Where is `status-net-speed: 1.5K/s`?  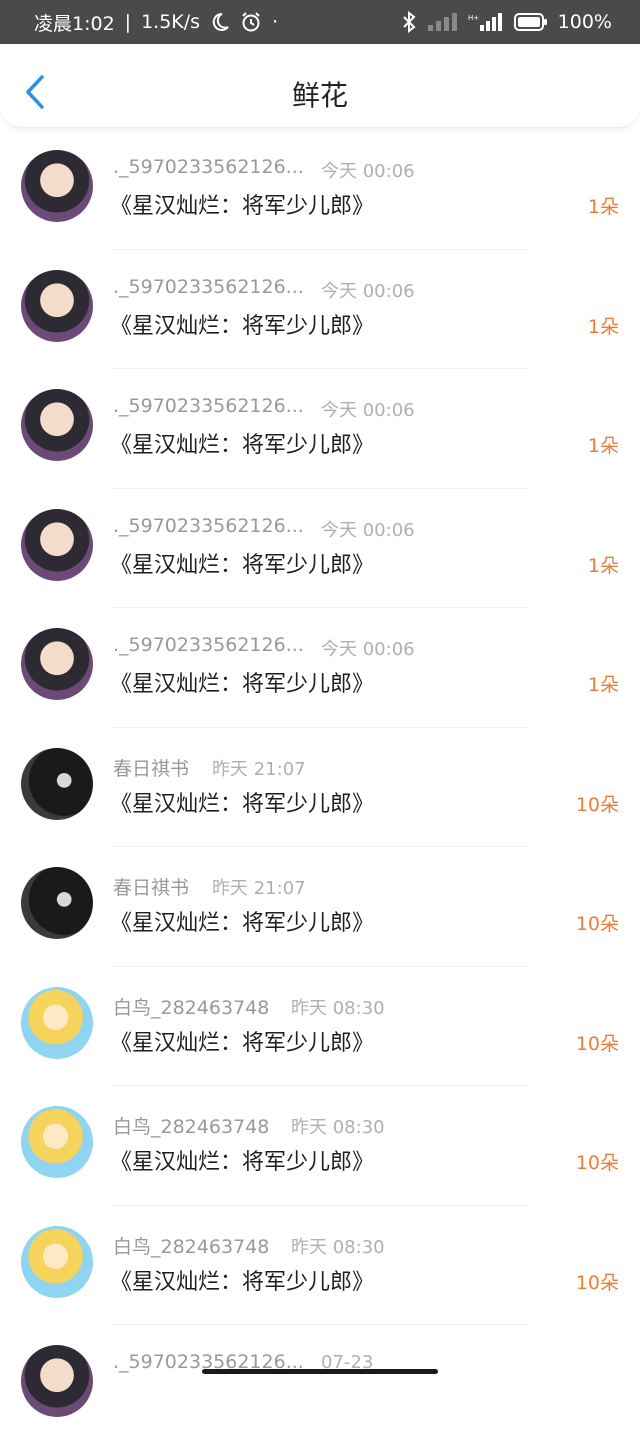 status-net-speed: 1.5K/s is located at coordinates (171, 22).